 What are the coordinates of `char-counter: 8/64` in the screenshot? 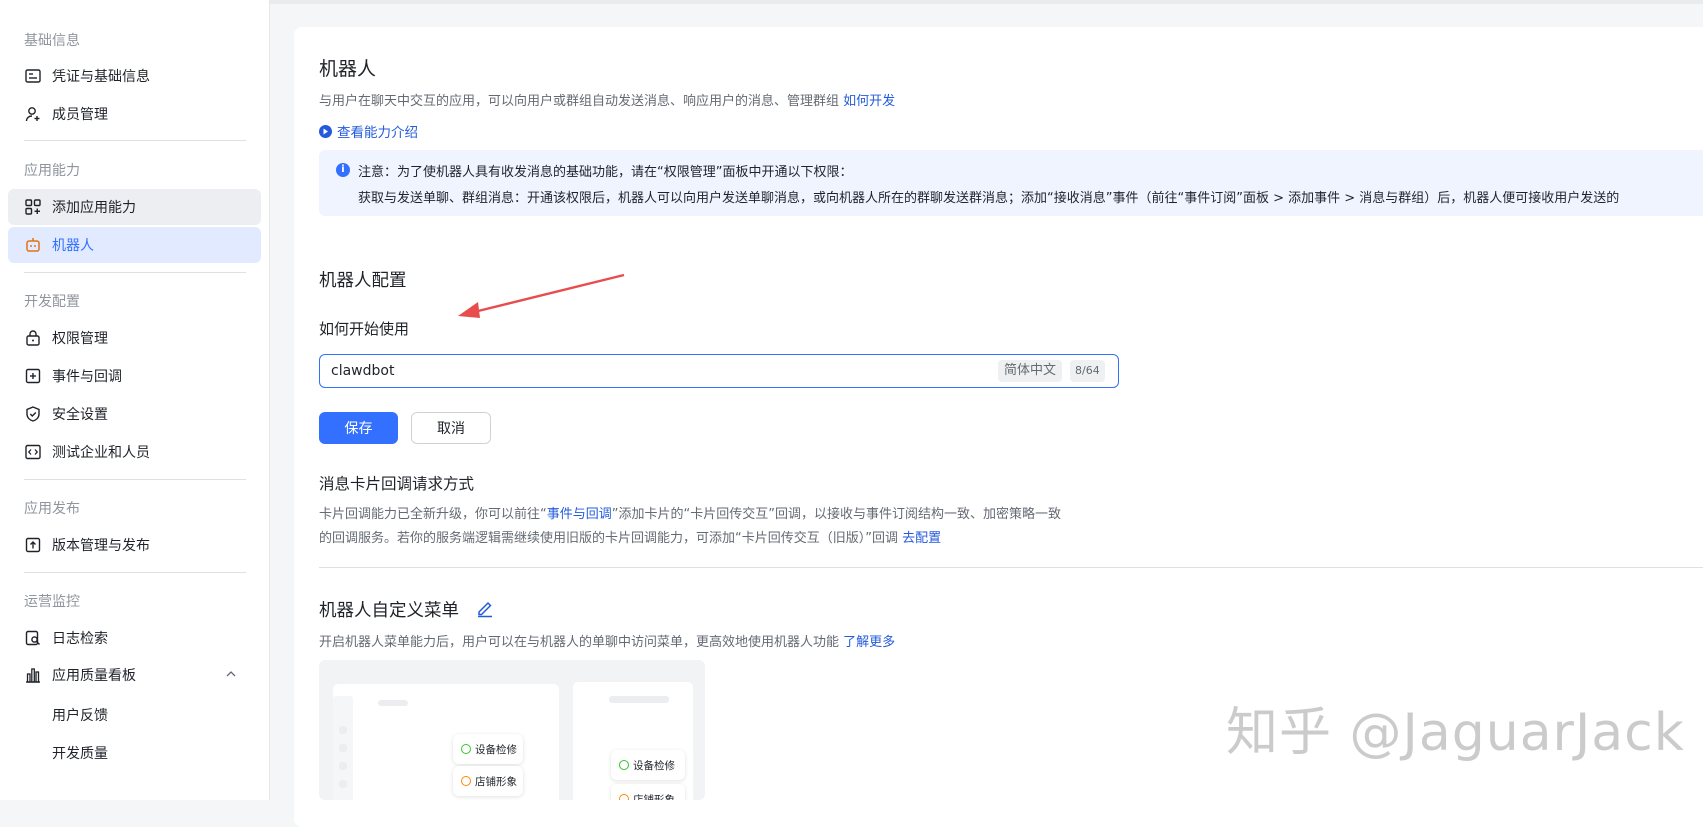 It's located at (1087, 371).